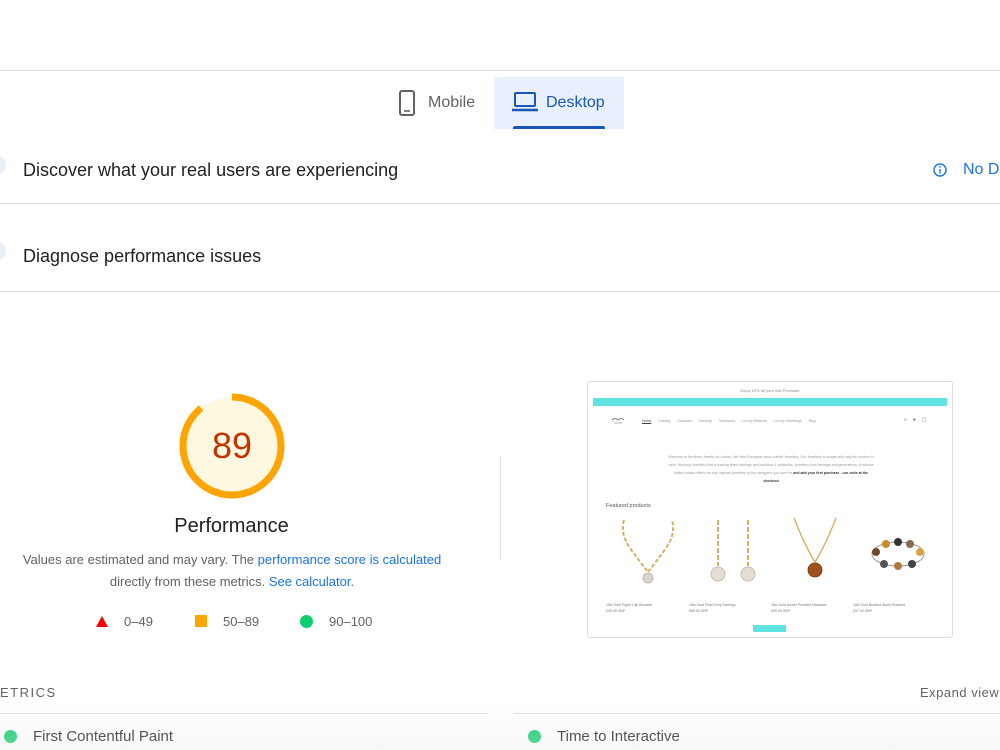 This screenshot has height=750, width=1000. I want to click on legend-average-label: 50–89, so click(241, 621).